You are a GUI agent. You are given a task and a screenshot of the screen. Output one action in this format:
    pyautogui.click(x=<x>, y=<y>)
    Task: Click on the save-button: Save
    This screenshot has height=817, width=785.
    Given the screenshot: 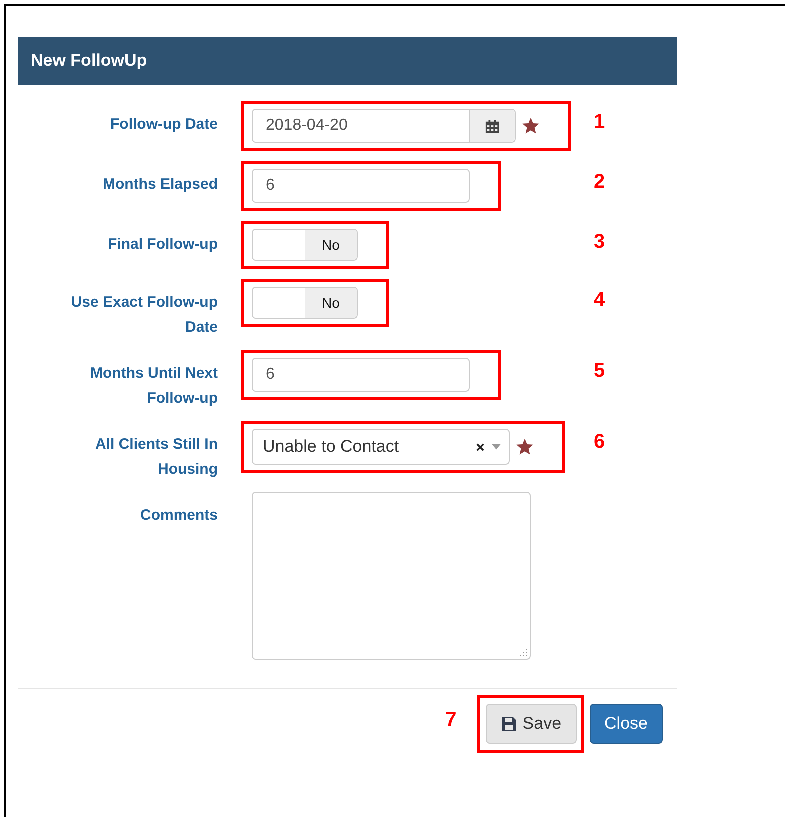 What is the action you would take?
    pyautogui.click(x=531, y=724)
    